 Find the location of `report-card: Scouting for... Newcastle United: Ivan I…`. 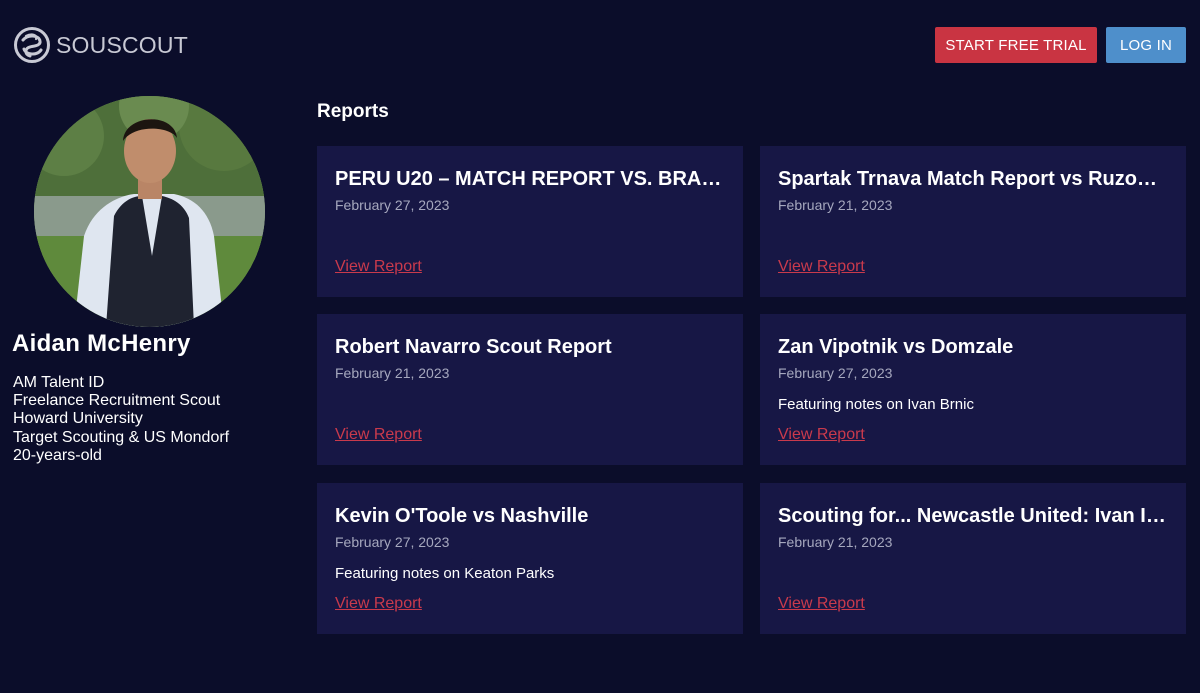

report-card: Scouting for... Newcastle United: Ivan I… is located at coordinates (973, 558).